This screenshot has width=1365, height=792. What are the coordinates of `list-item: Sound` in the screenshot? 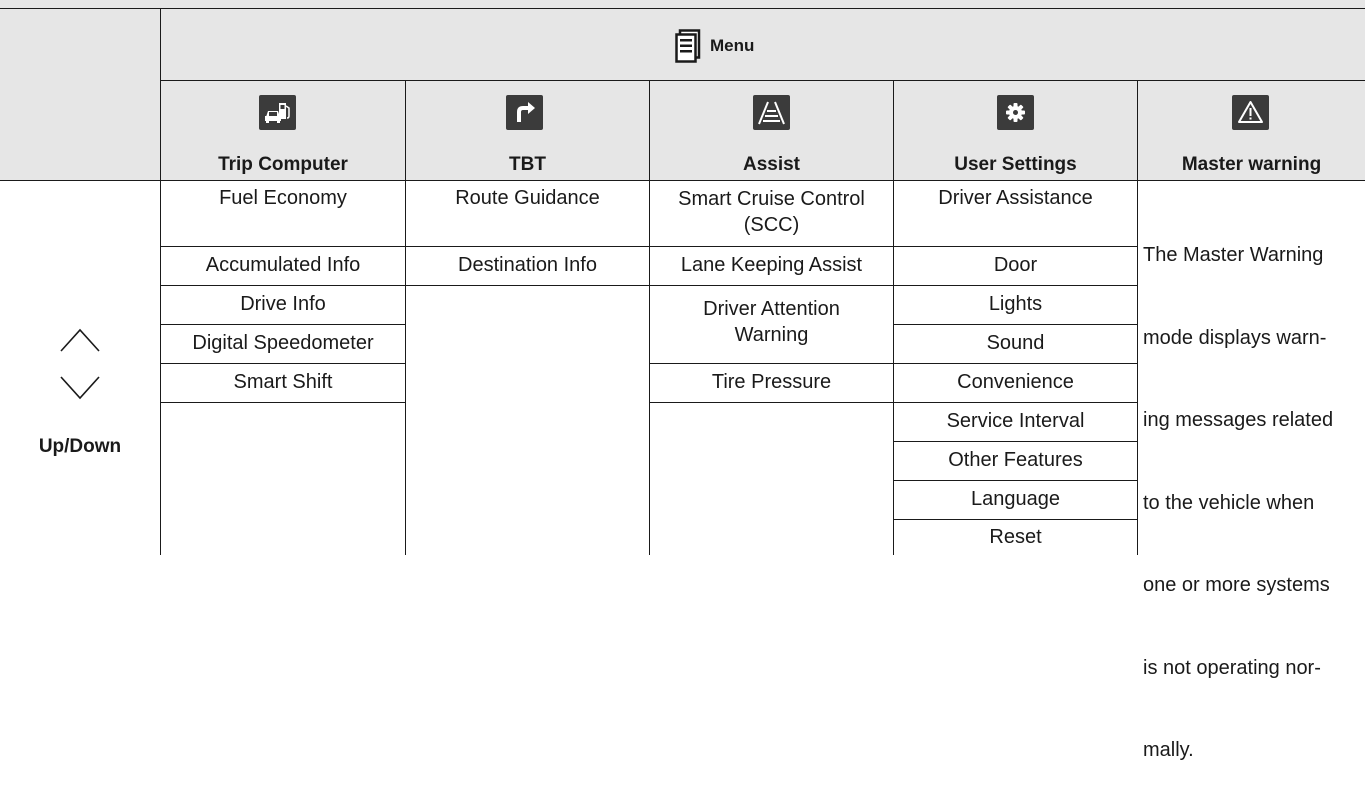 It's located at (1015, 343).